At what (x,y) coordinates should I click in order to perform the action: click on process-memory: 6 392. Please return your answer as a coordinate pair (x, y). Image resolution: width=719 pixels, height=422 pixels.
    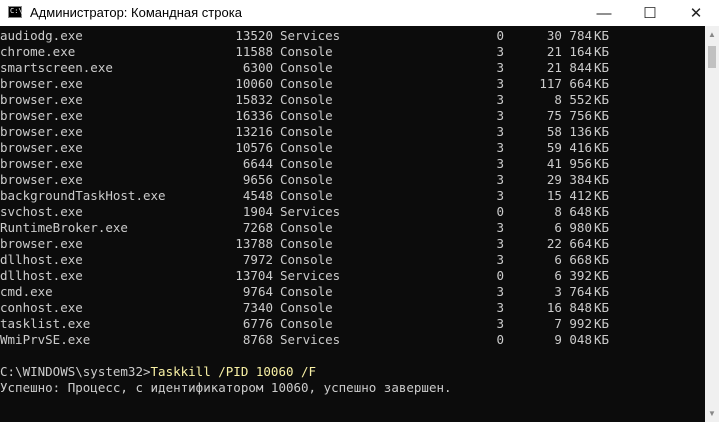
    Looking at the image, I should click on (573, 275).